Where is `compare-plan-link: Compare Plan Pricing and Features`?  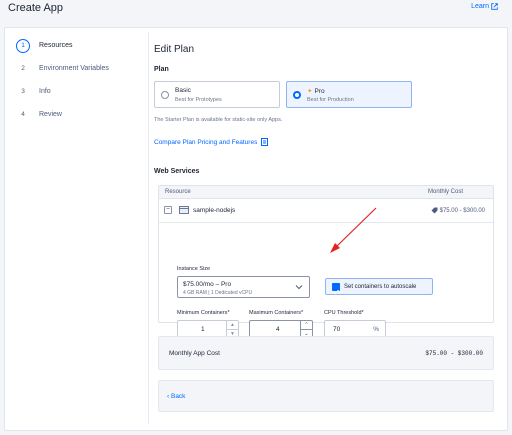
compare-plan-link: Compare Plan Pricing and Features is located at coordinates (211, 142).